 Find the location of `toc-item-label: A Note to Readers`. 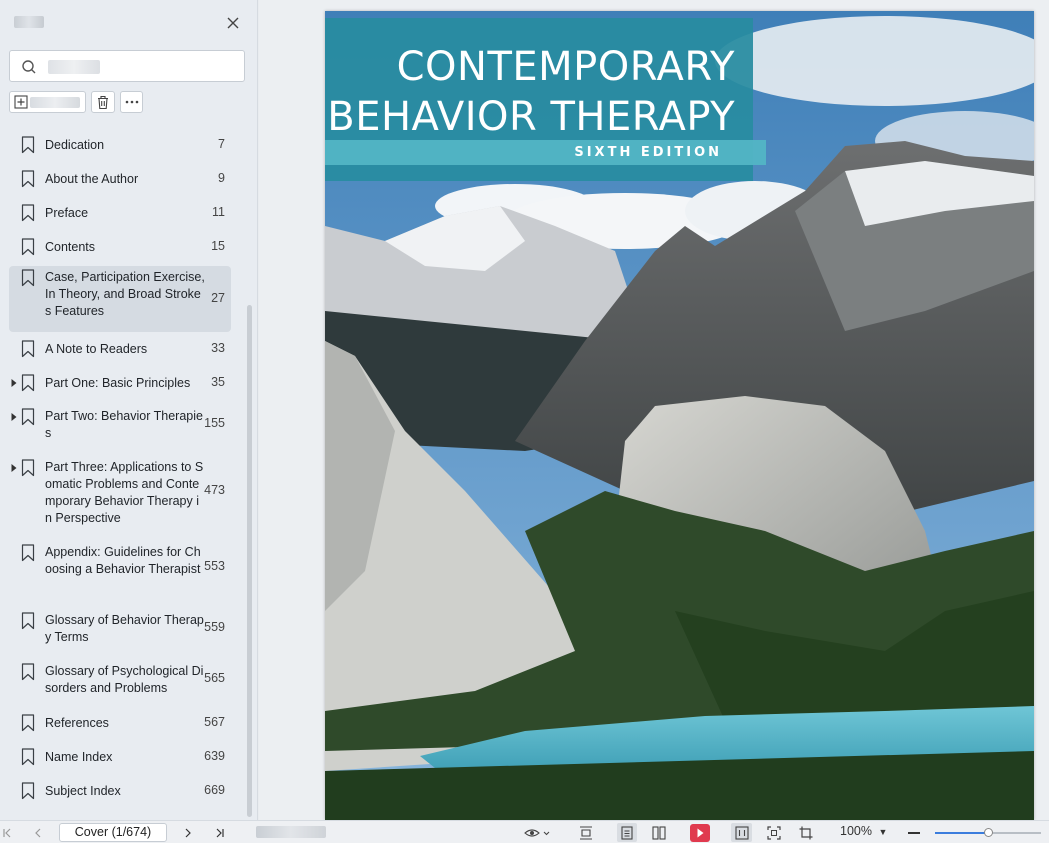

toc-item-label: A Note to Readers is located at coordinates (96, 349).